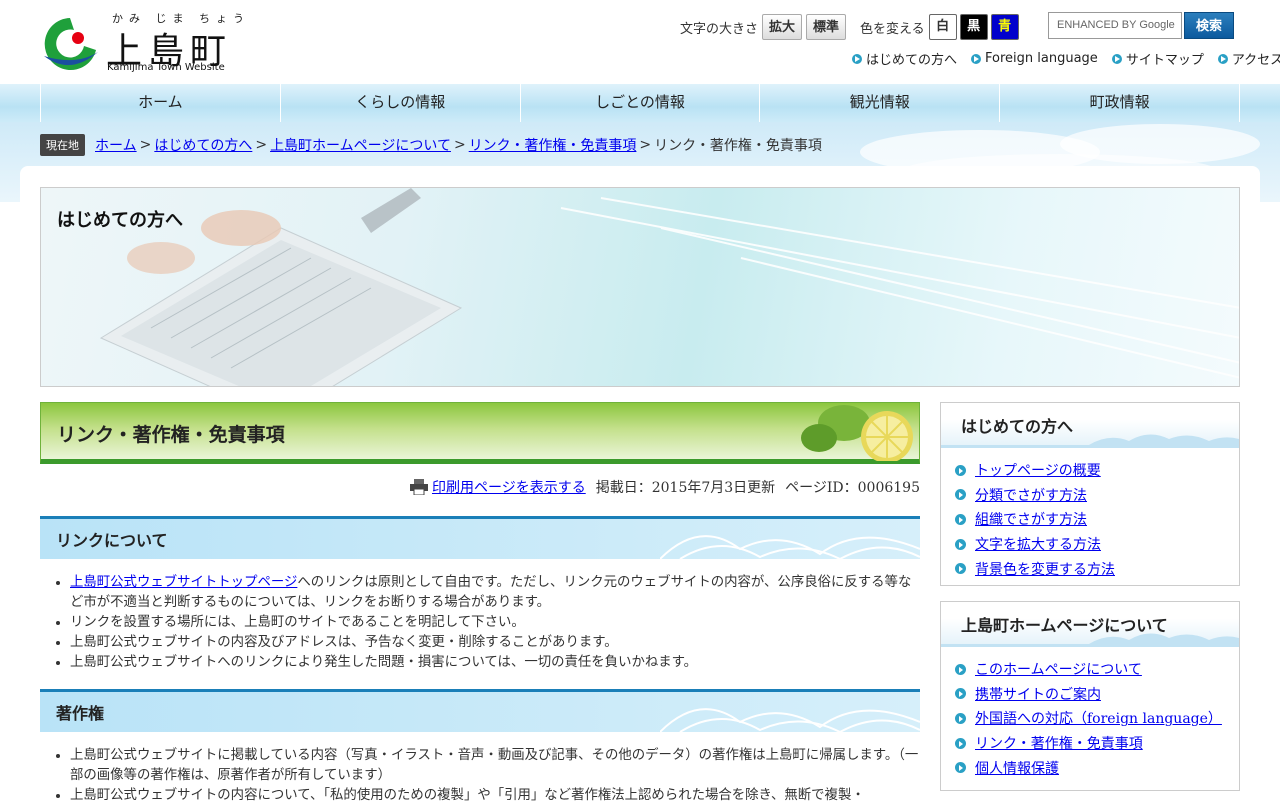 This screenshot has width=1280, height=806. What do you see at coordinates (480, 537) in the screenshot?
I see `section-heading-links: リンクについて` at bounding box center [480, 537].